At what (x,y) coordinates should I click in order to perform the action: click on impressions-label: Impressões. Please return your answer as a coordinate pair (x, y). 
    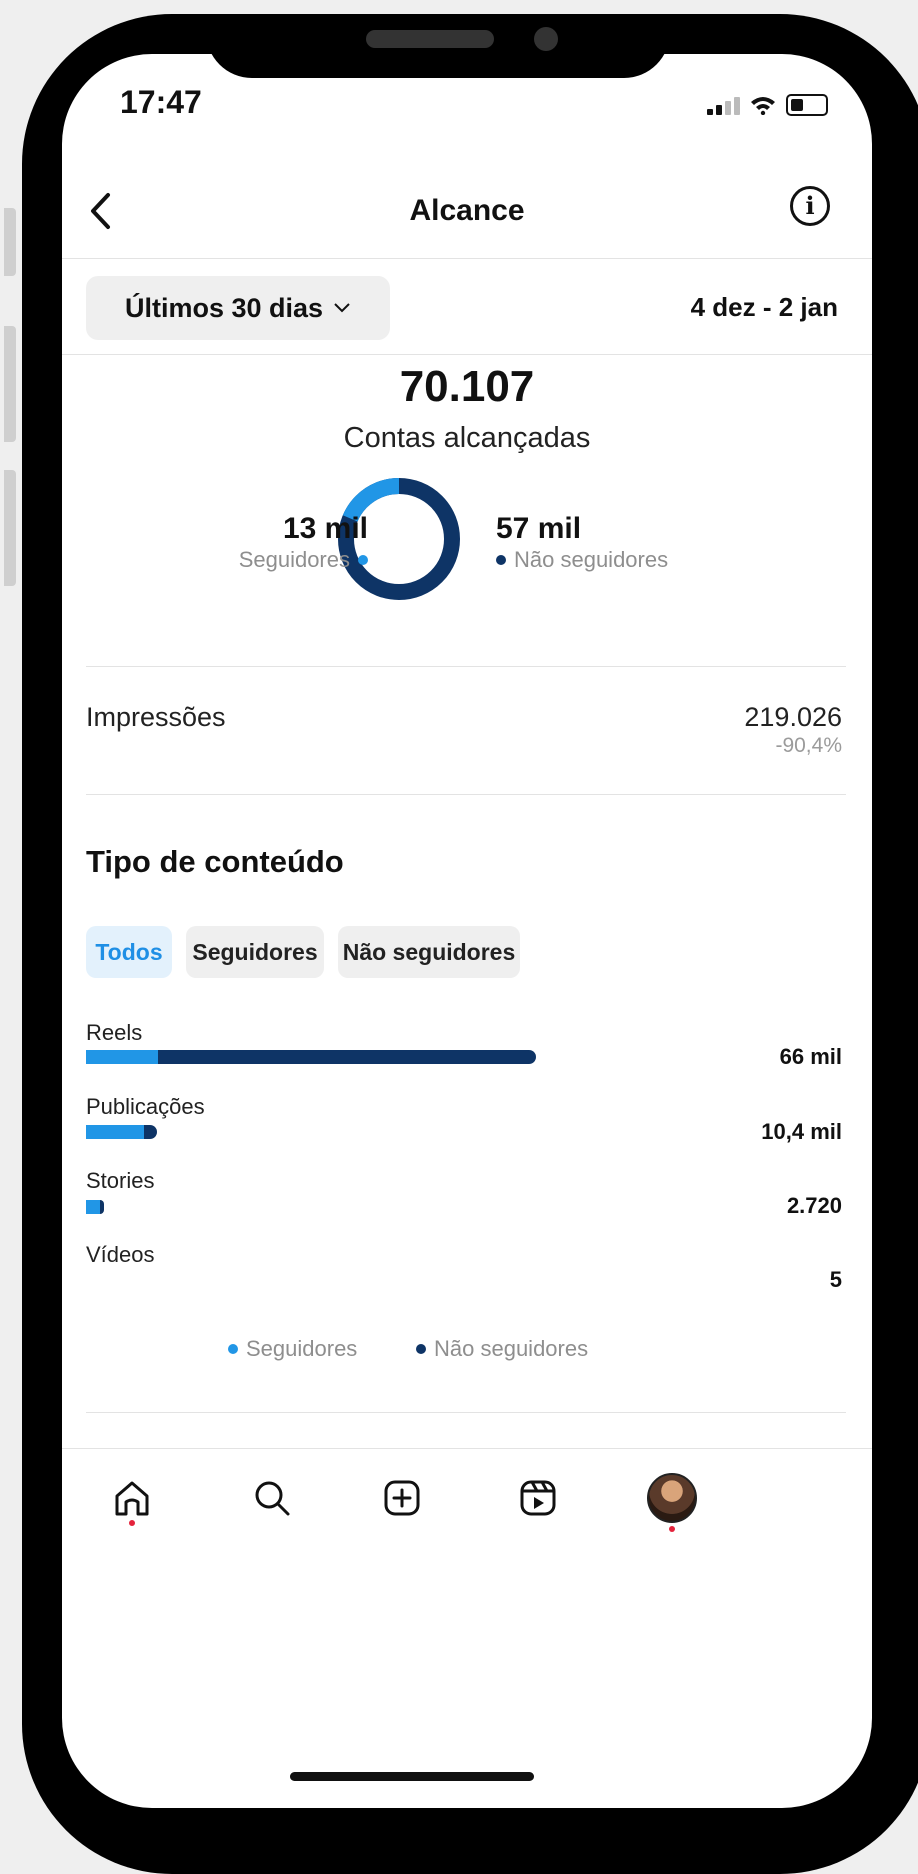
    Looking at the image, I should click on (156, 717).